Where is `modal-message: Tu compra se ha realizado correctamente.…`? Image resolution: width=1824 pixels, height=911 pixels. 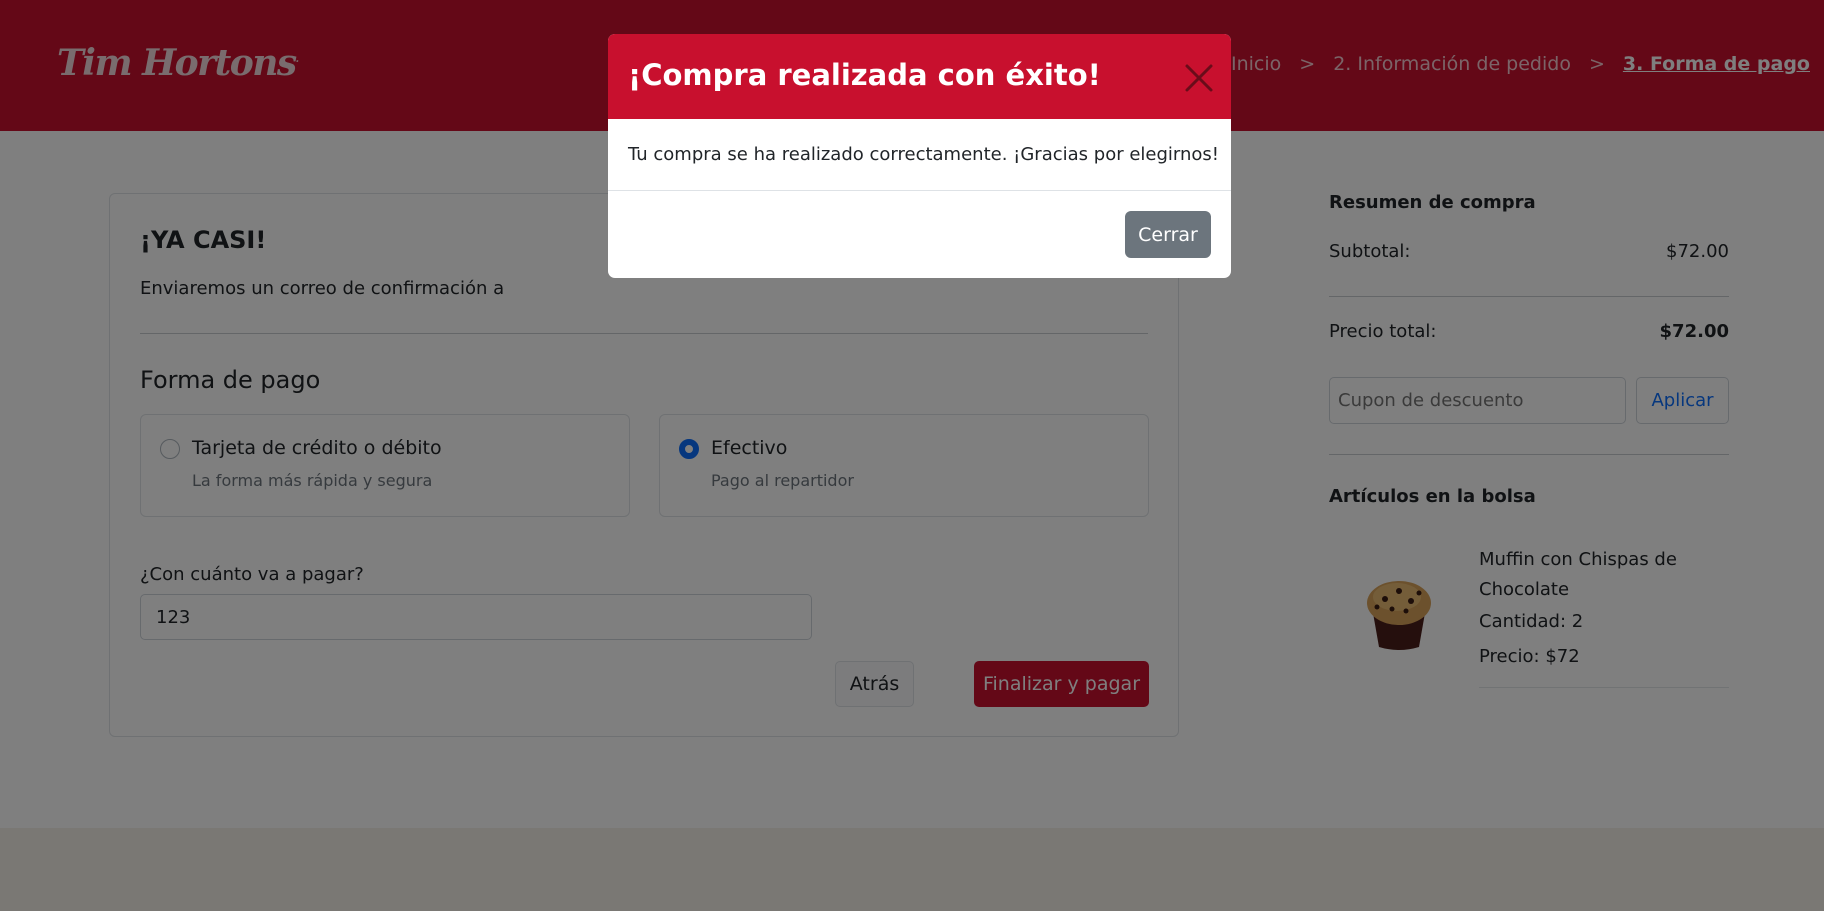
modal-message: Tu compra se ha realizado correctamente.… is located at coordinates (924, 154).